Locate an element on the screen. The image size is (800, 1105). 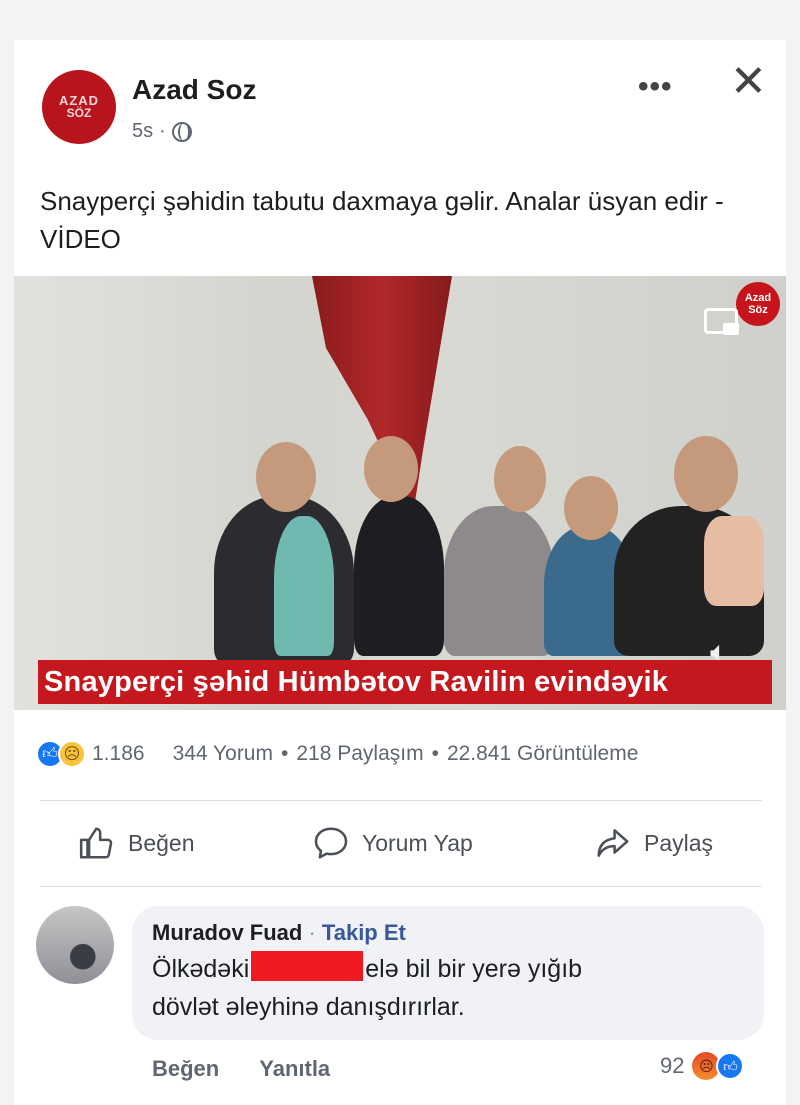
comment-label: Yorum Yap is located at coordinates (417, 842).